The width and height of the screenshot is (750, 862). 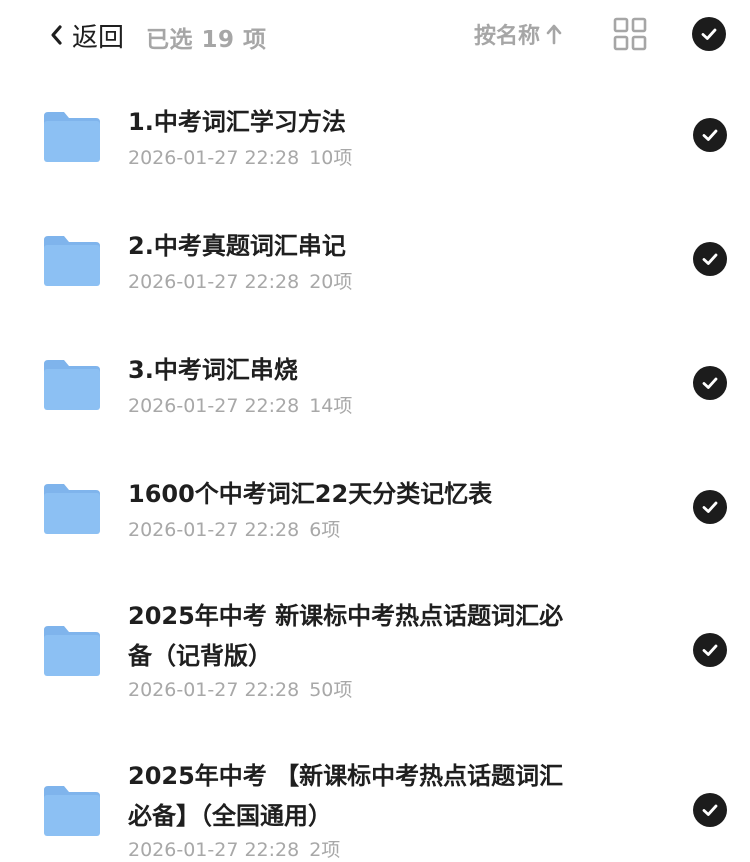 I want to click on back-button: 返回, so click(x=84, y=35).